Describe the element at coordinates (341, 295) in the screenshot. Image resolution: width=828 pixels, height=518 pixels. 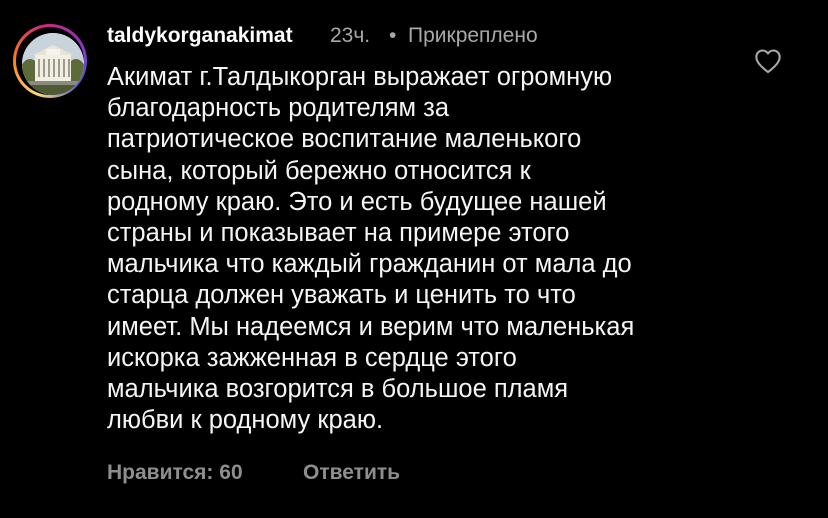
I see `comment-text-line: старца должен уважать и ценить то что` at that location.